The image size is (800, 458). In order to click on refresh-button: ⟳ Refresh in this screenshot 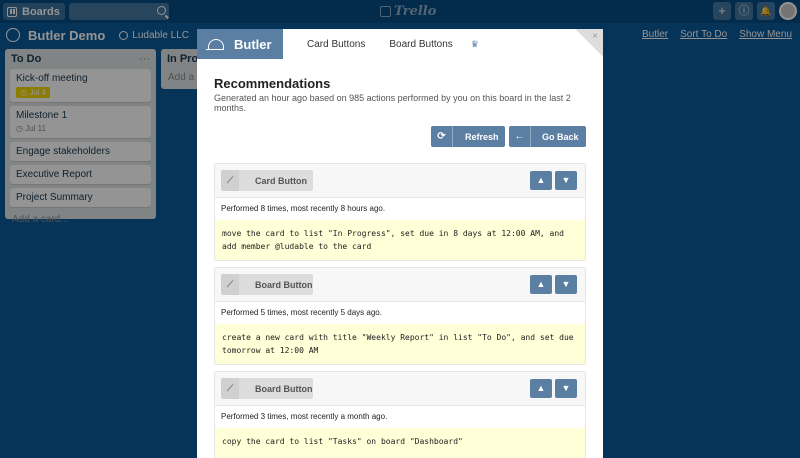, I will do `click(468, 136)`.